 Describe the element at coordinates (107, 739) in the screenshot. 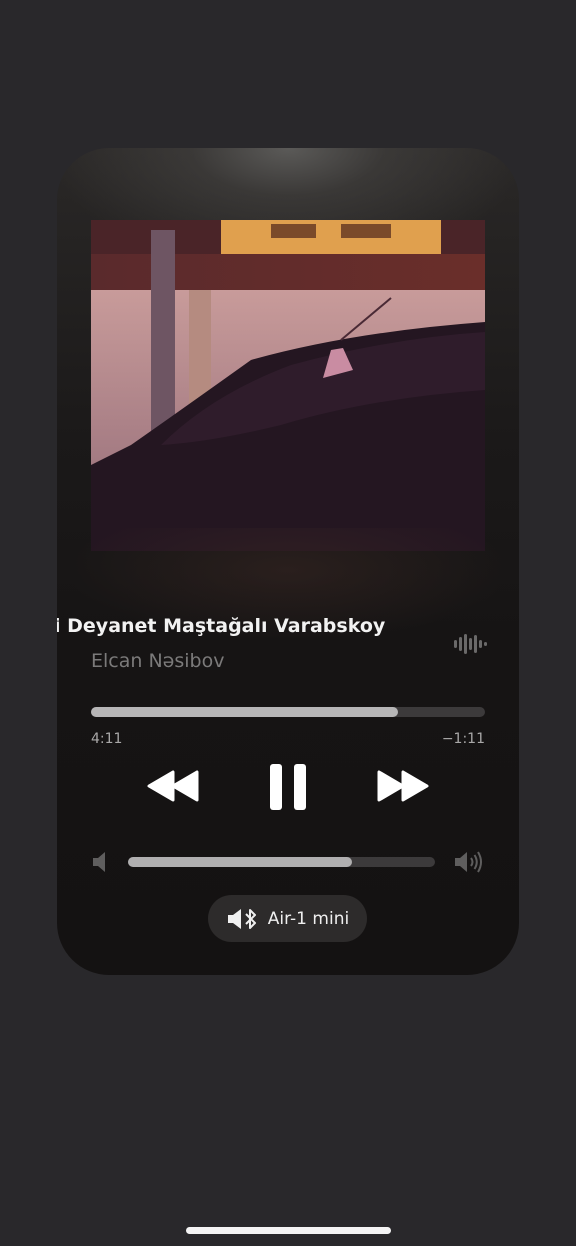

I see `time-elapsed: 4:11` at that location.